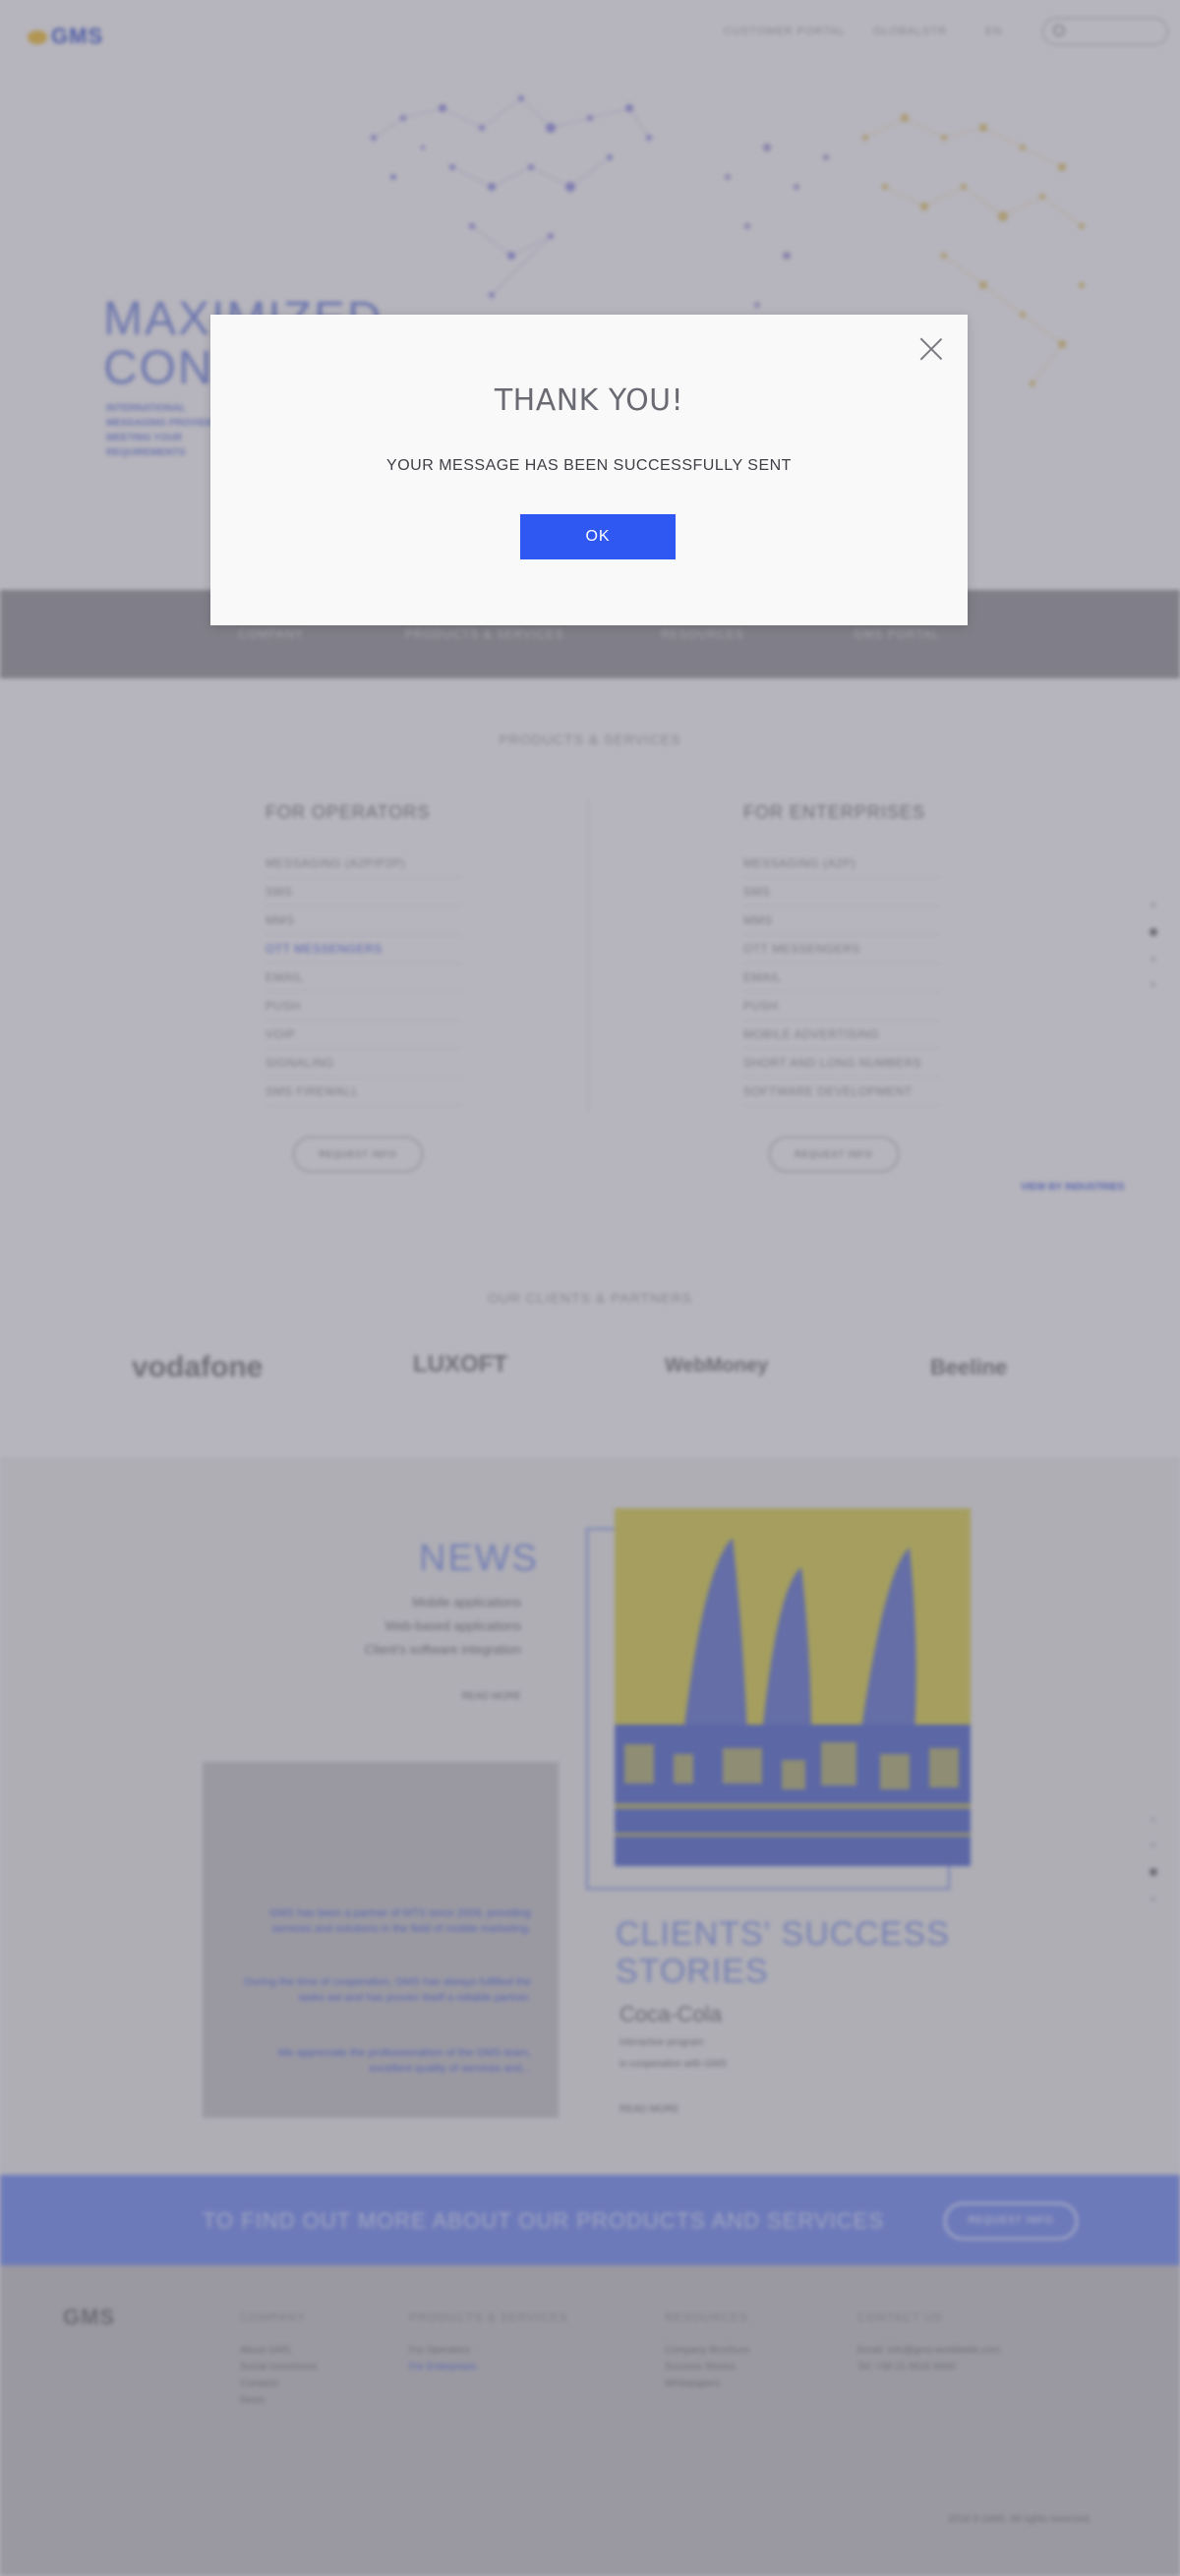 This screenshot has height=2576, width=1180. I want to click on ok-button: OK, so click(598, 536).